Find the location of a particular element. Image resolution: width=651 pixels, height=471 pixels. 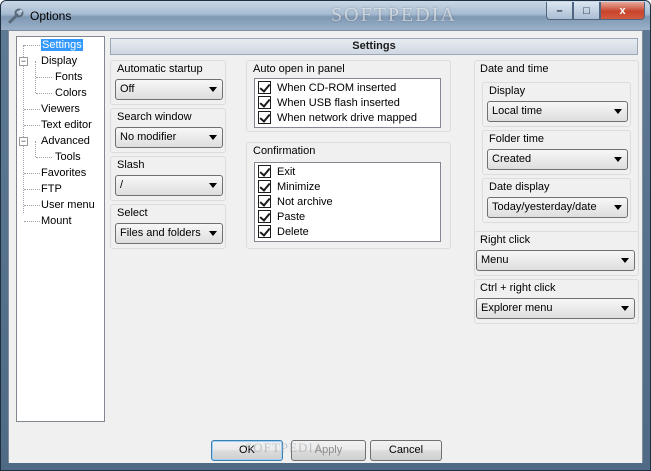

tree-item-user-menu: User menu is located at coordinates (68, 205).